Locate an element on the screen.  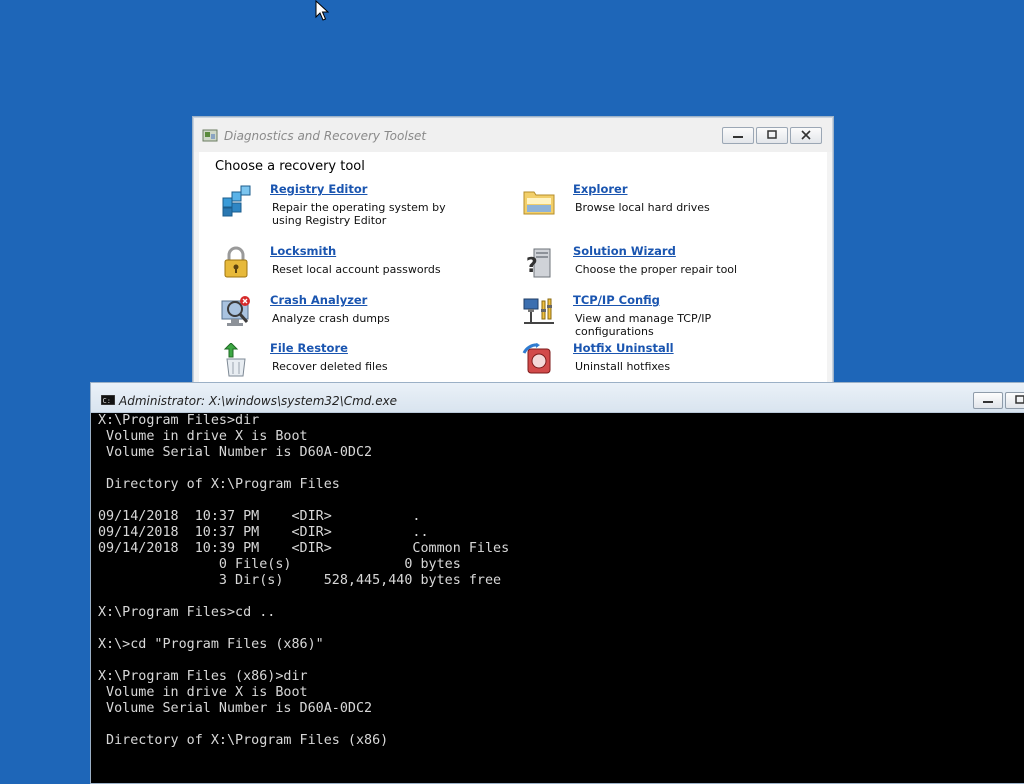
tool-name: Explorer is located at coordinates (600, 189).